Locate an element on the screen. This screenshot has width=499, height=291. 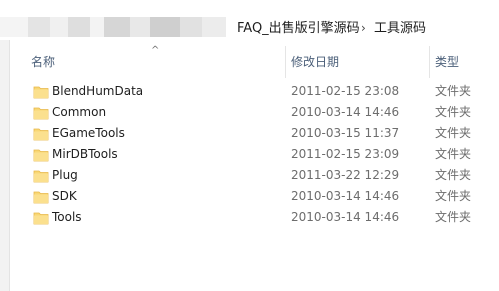
column-header-modified: 修改日期 is located at coordinates (315, 62).